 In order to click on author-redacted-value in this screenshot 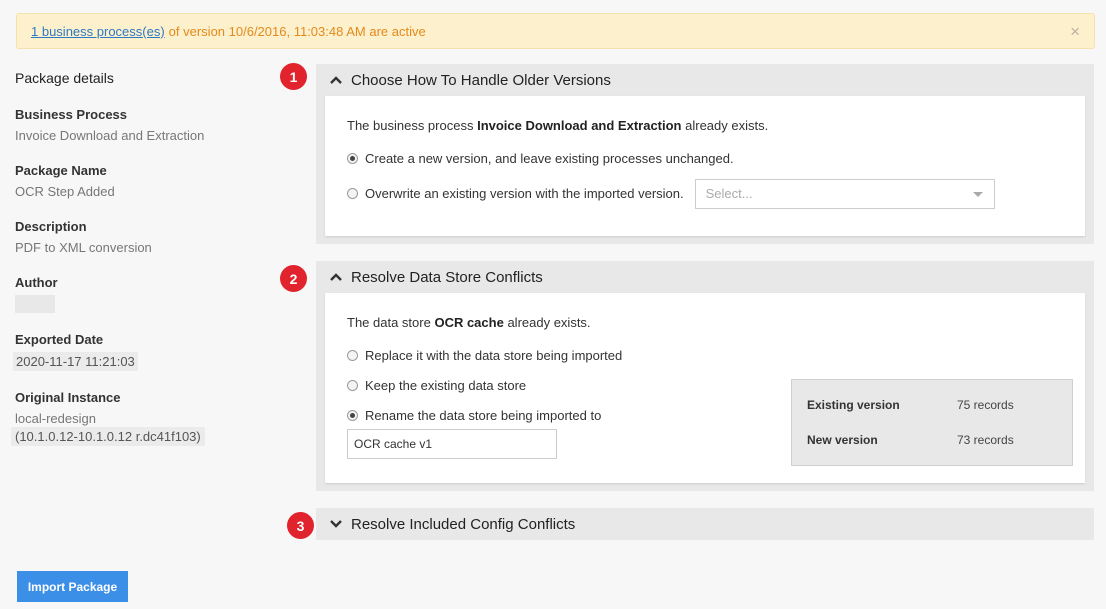, I will do `click(35, 304)`.